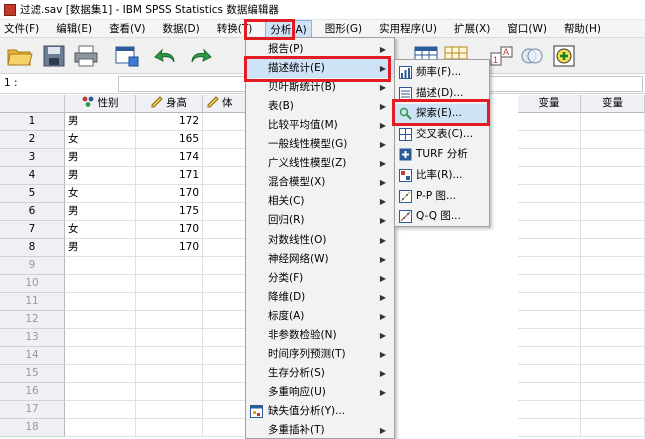 This screenshot has height=439, width=645. What do you see at coordinates (320, 297) in the screenshot?
I see `analyze-menu-item-dimension-reduction: 降维(D) ▶` at bounding box center [320, 297].